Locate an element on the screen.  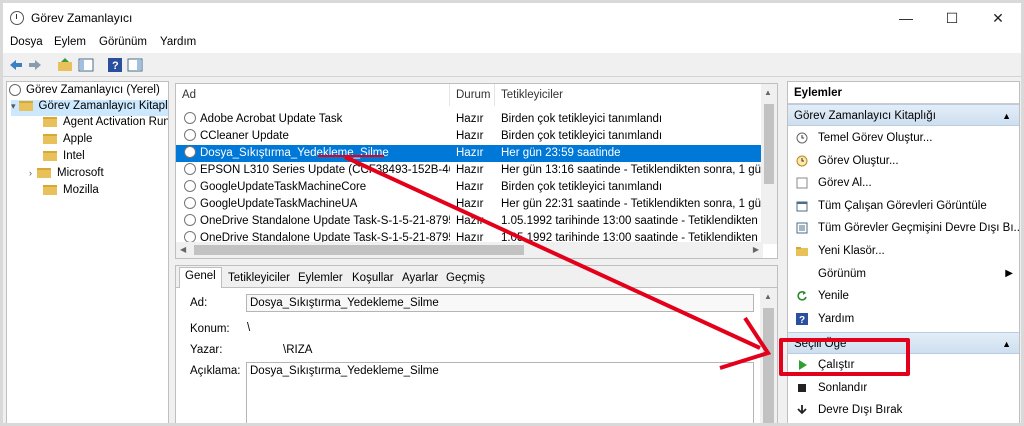
show-hide-tree-icon is located at coordinates (86, 65).